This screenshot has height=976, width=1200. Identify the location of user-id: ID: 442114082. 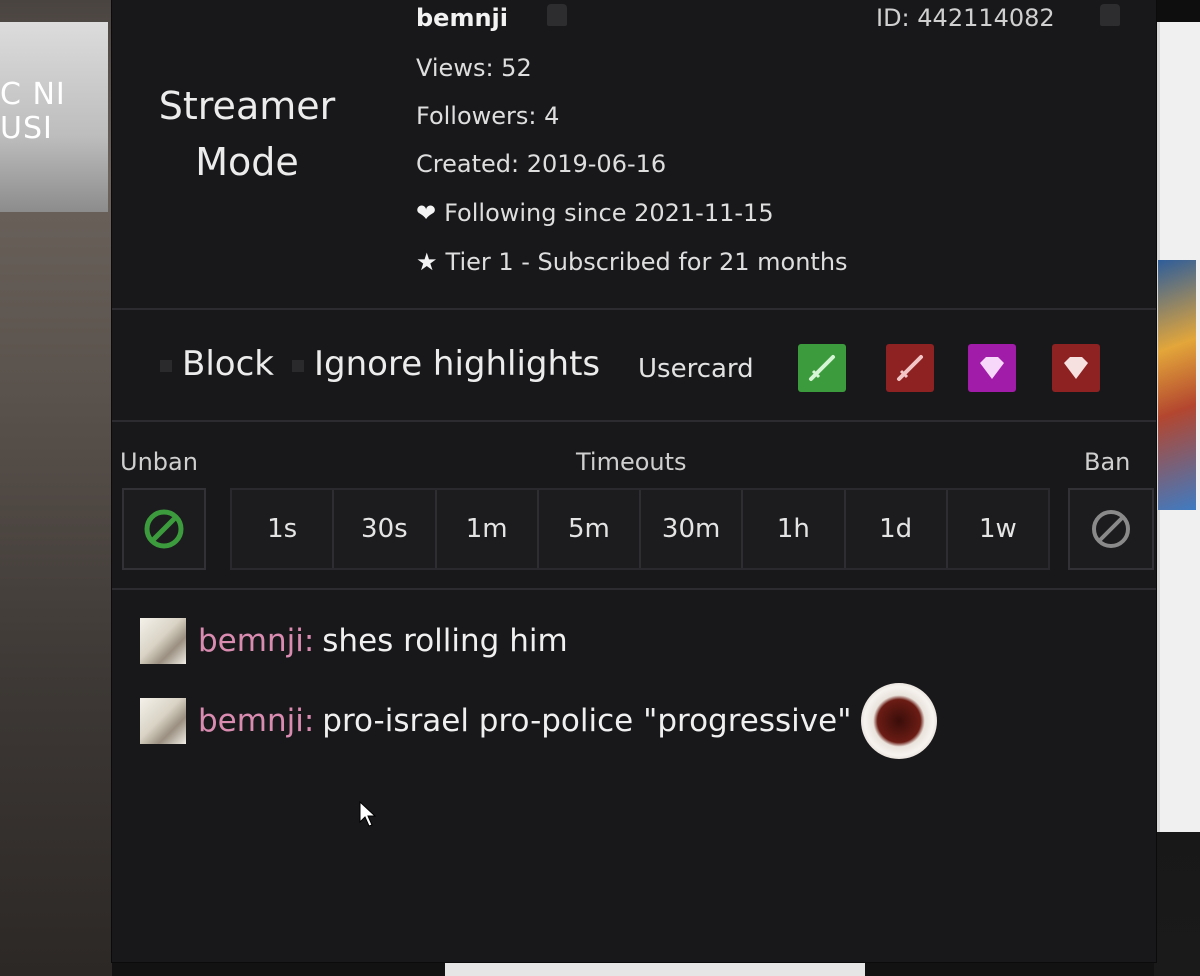
(965, 18).